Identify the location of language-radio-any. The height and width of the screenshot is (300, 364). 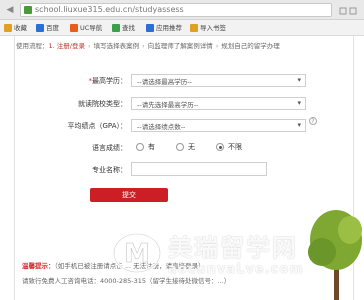
(220, 147).